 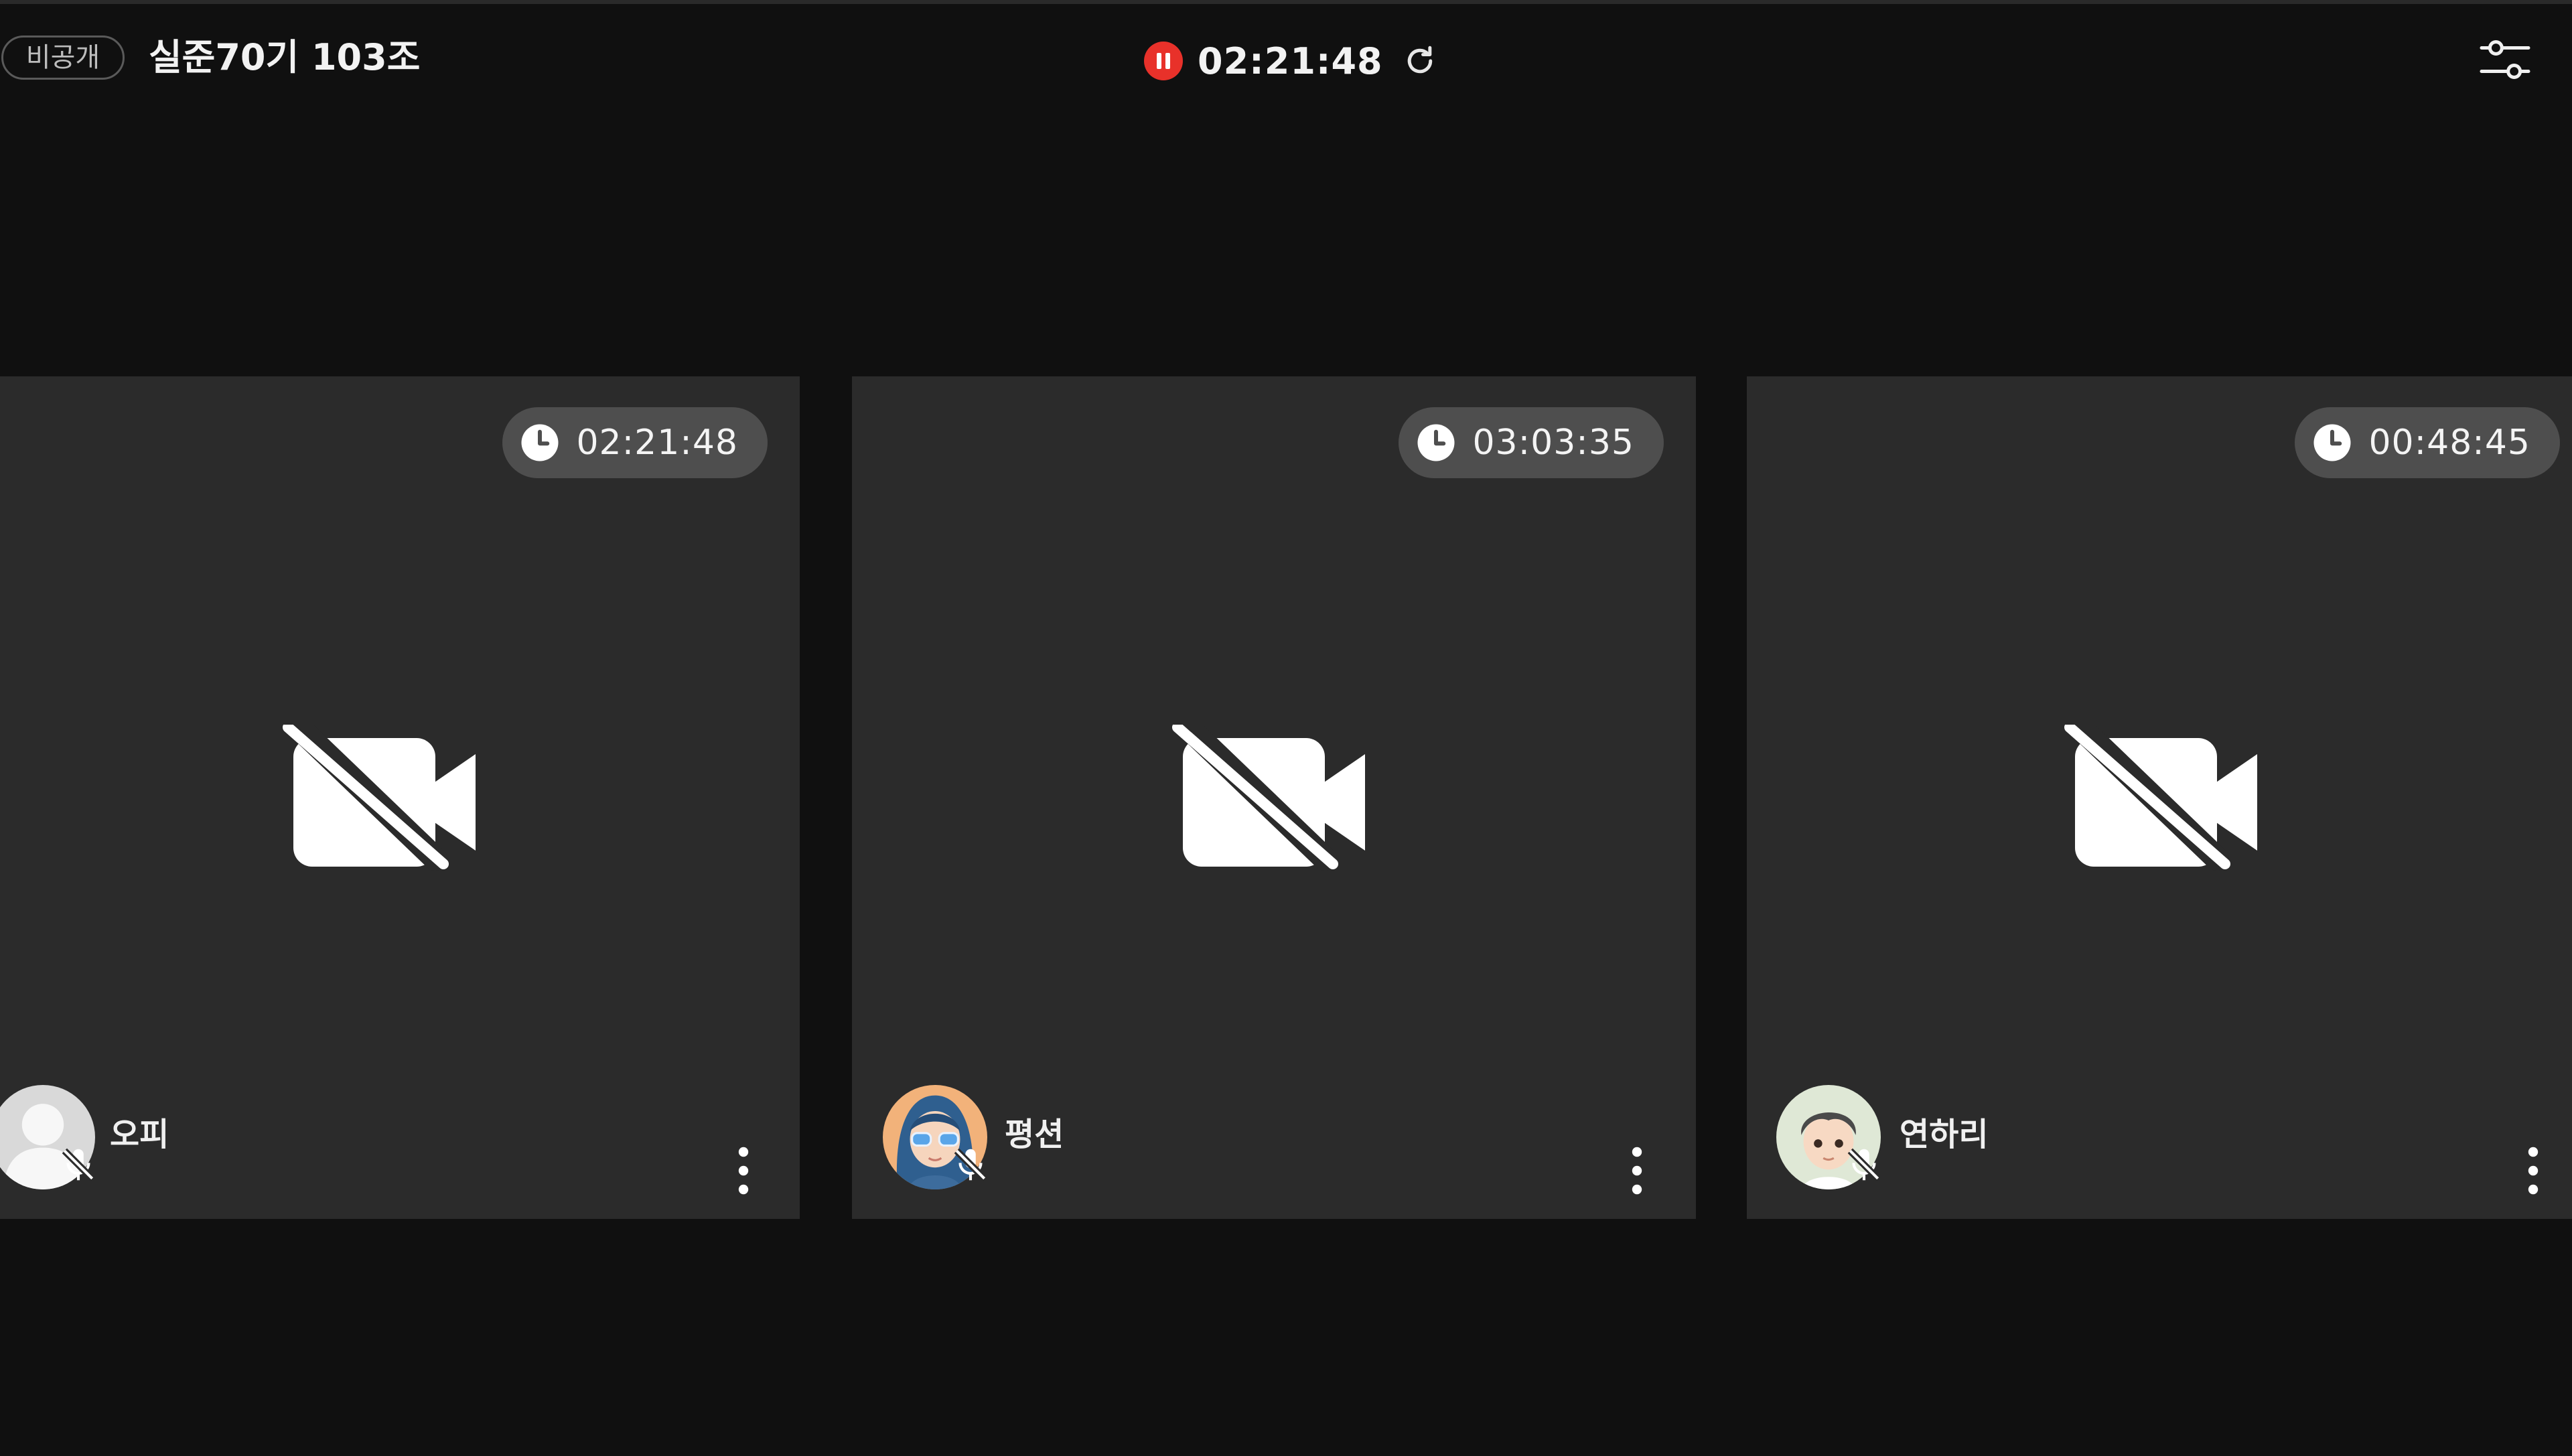 I want to click on timer-text: 03:03:35, so click(x=1553, y=443).